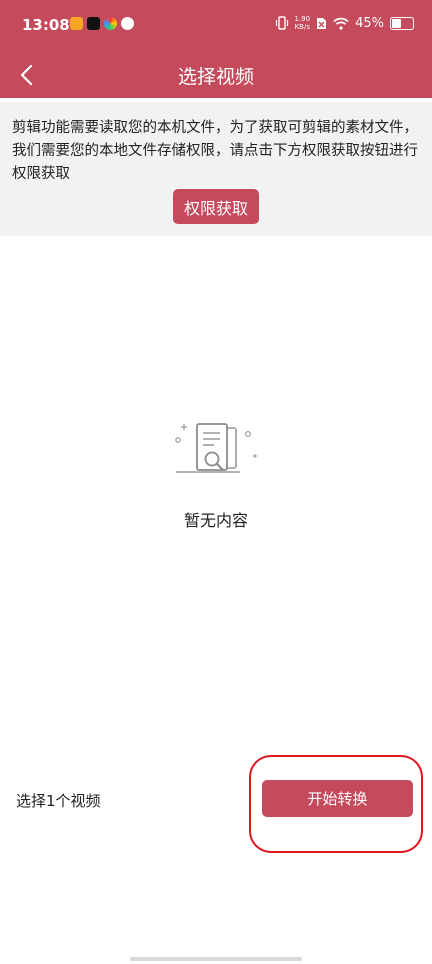  What do you see at coordinates (46, 25) in the screenshot?
I see `status-time: 13:08` at bounding box center [46, 25].